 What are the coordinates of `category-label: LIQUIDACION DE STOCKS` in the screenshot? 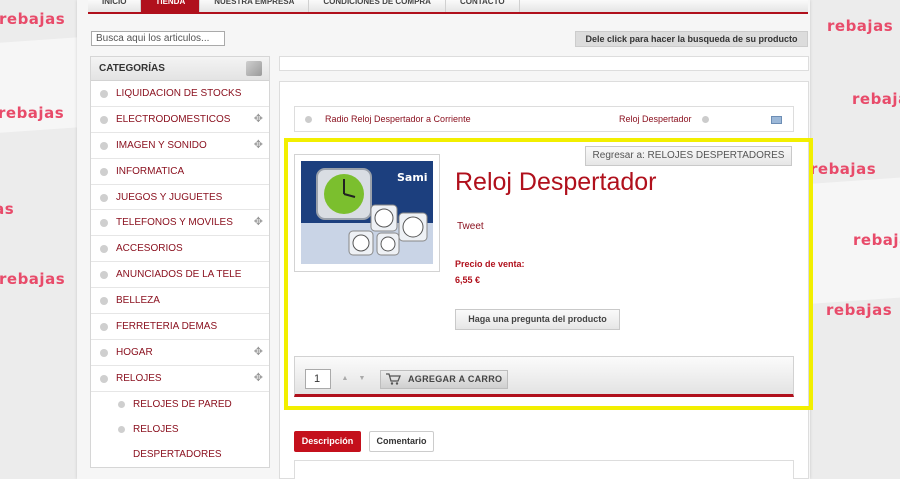 It's located at (179, 93).